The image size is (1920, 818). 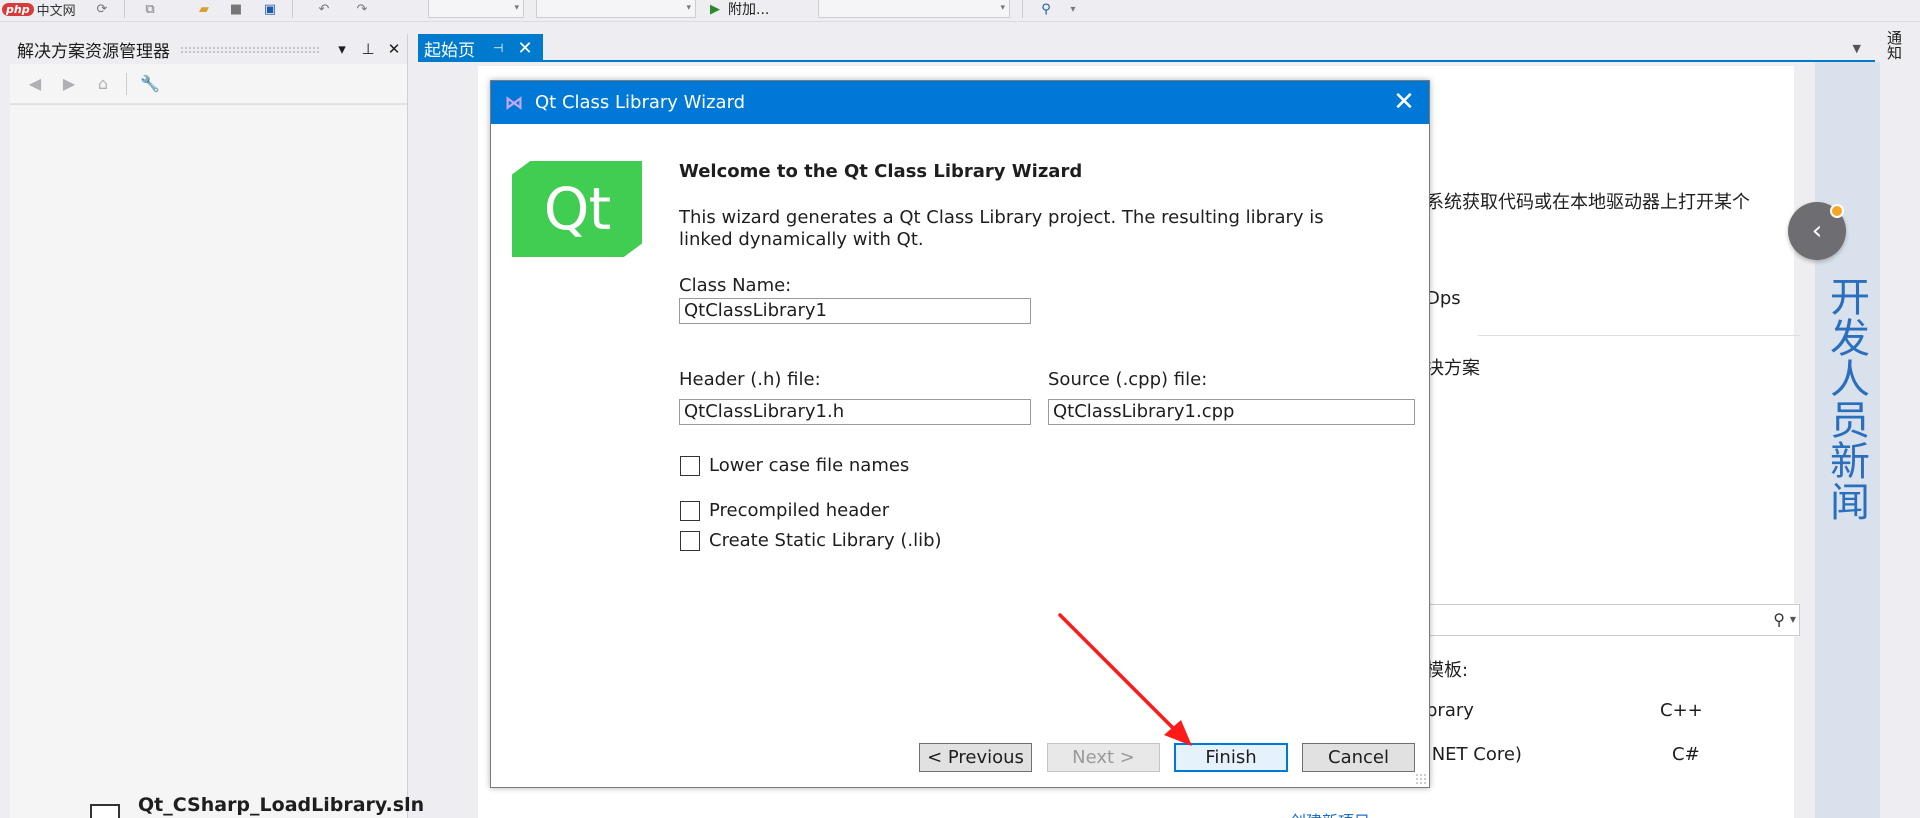 What do you see at coordinates (1146, 48) in the screenshot?
I see `document-tab-strip: 起始页 ⊣ ✕ ▼` at bounding box center [1146, 48].